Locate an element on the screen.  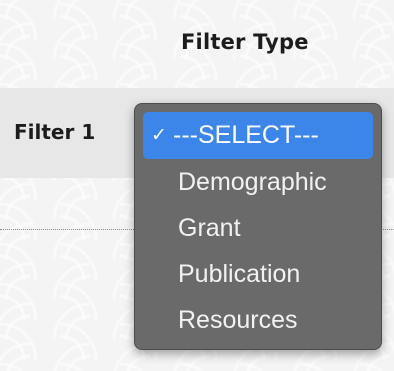
checkmark-icon: ✓ is located at coordinates (159, 135).